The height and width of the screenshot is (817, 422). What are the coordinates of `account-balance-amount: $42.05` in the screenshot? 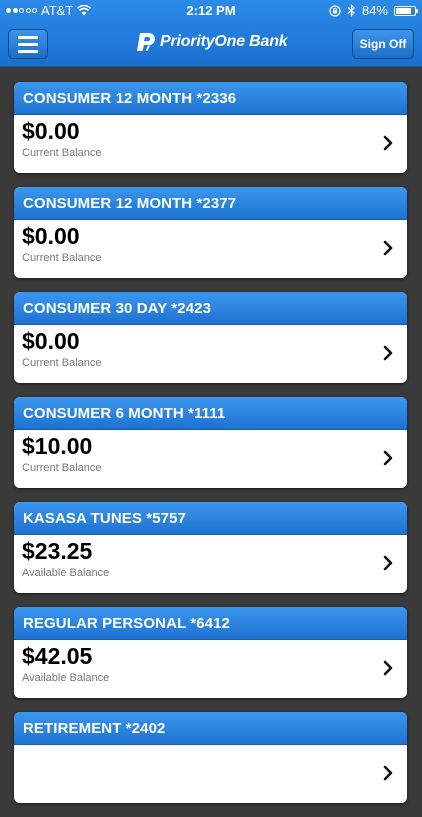 It's located at (57, 656).